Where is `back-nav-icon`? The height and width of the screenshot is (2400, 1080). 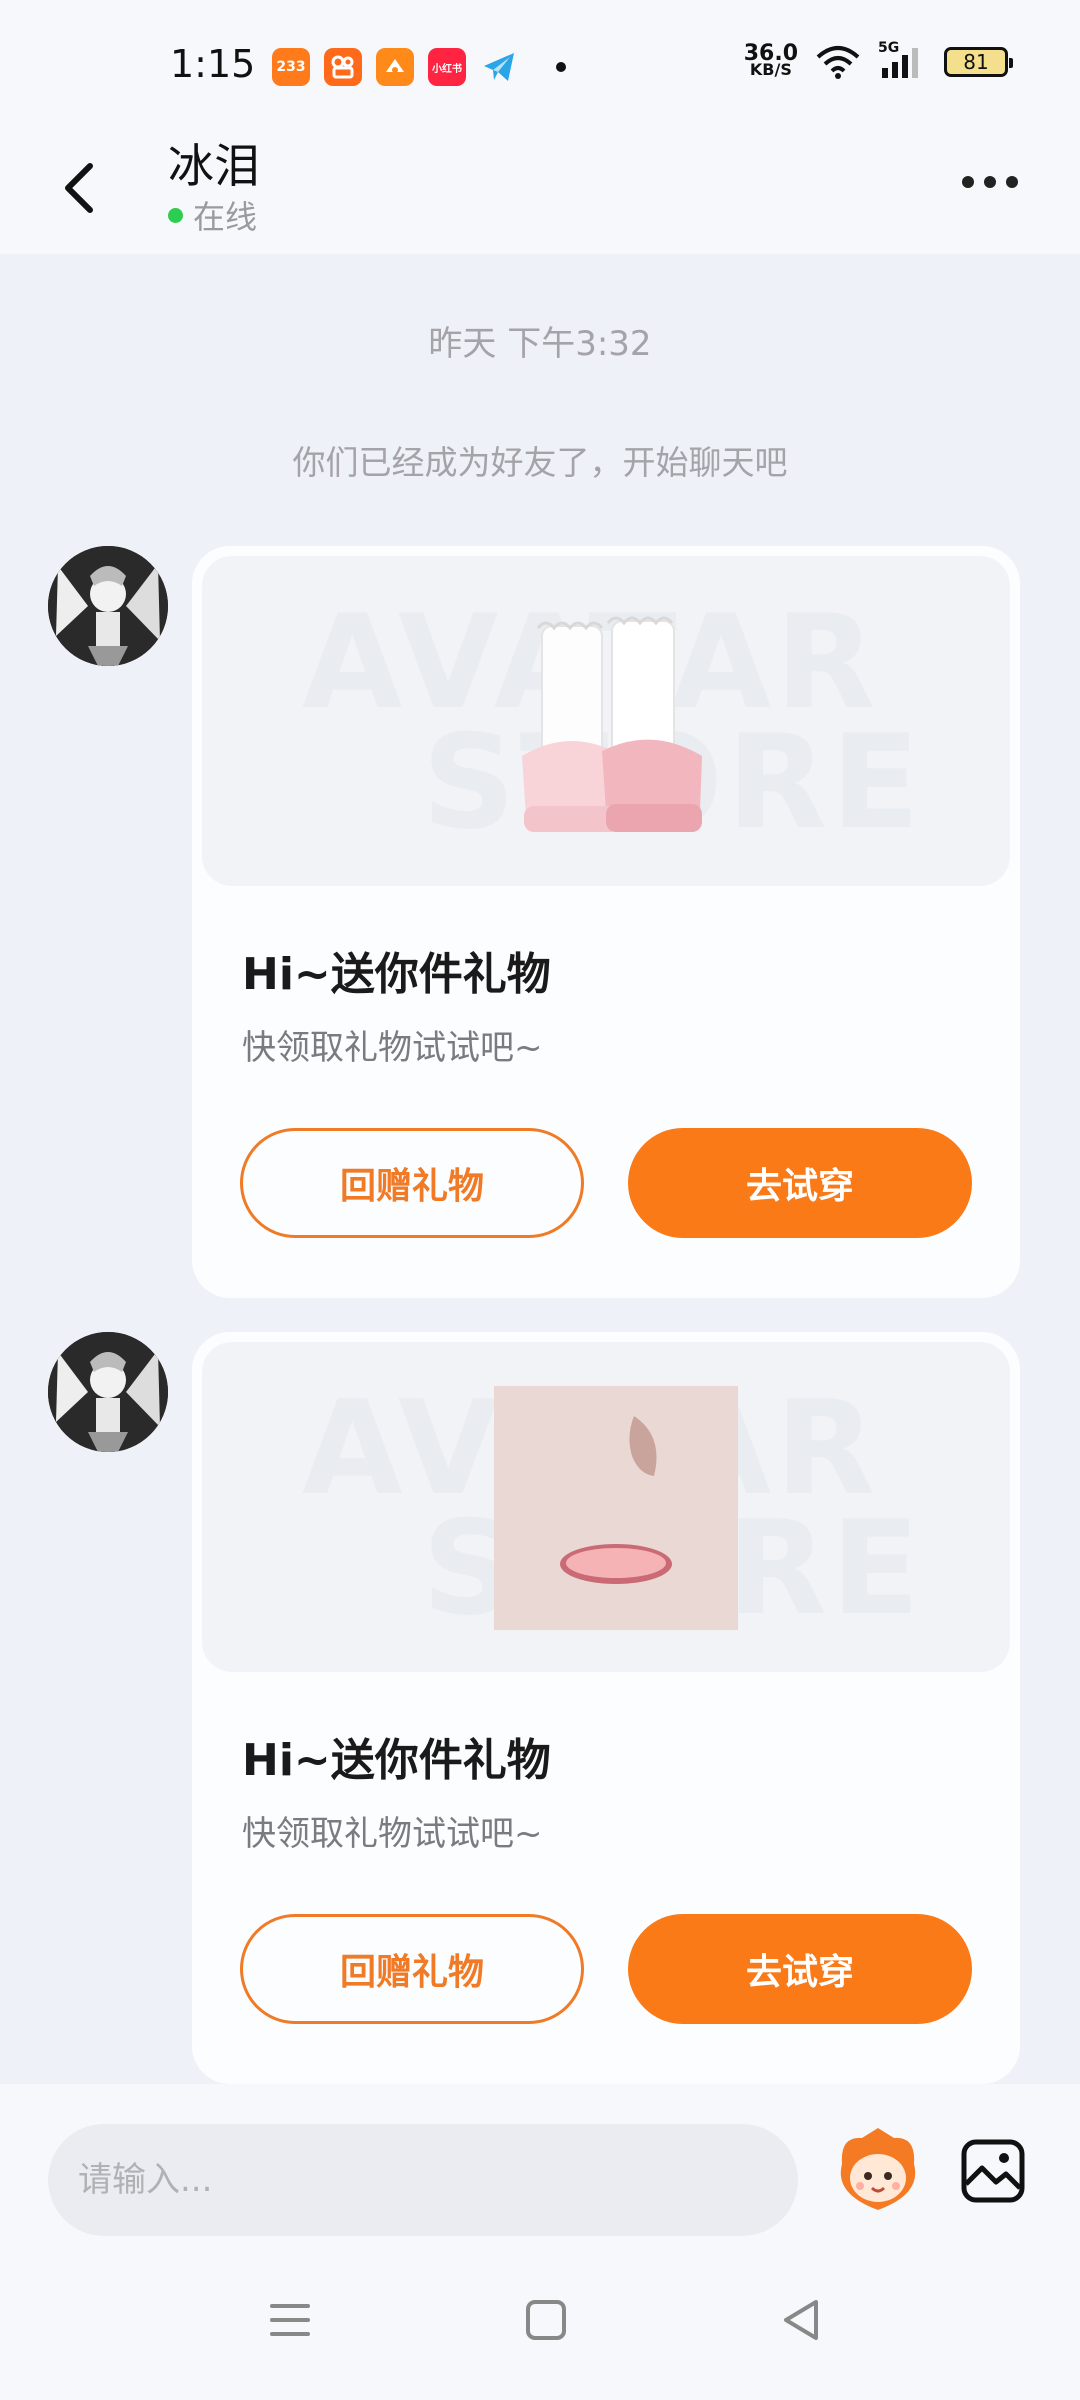
back-nav-icon is located at coordinates (802, 2320).